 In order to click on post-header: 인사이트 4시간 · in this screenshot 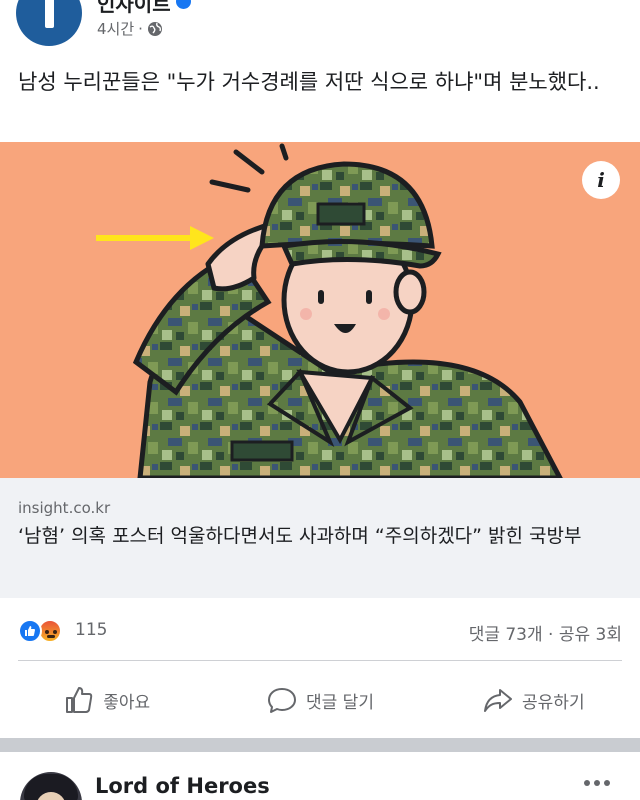, I will do `click(320, 28)`.